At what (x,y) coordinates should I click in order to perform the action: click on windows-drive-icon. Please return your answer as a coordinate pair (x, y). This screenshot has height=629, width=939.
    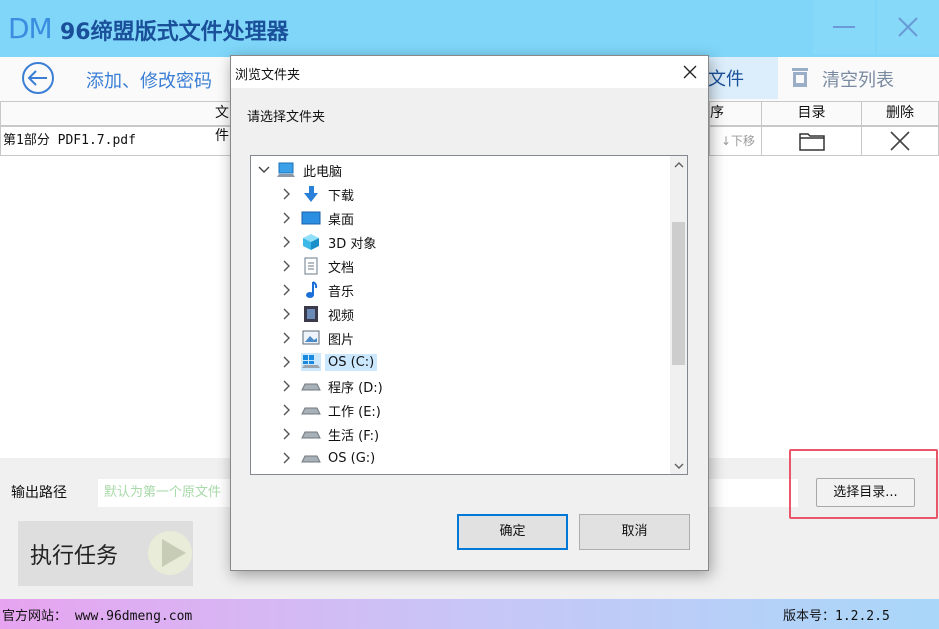
    Looking at the image, I should click on (311, 362).